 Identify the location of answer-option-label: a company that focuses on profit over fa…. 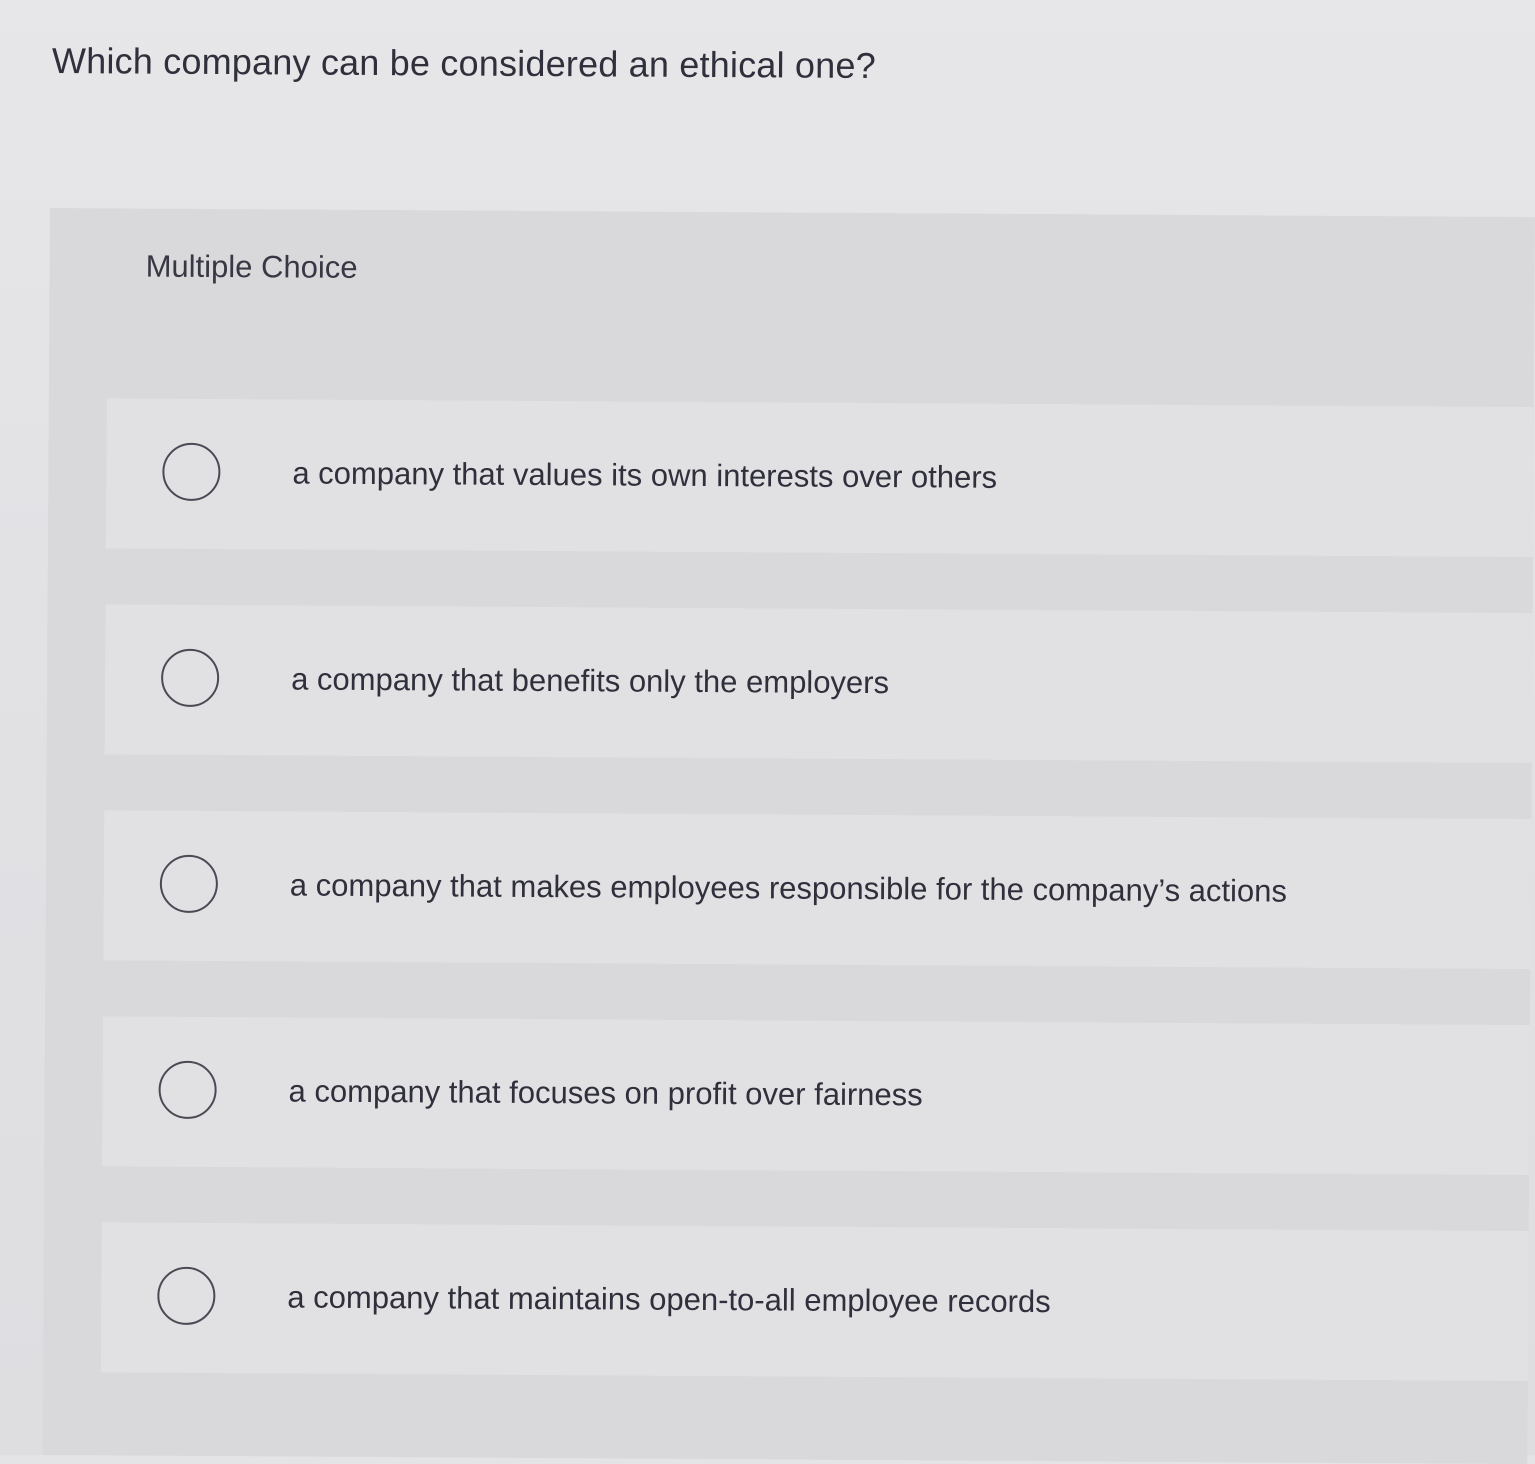
(605, 1093).